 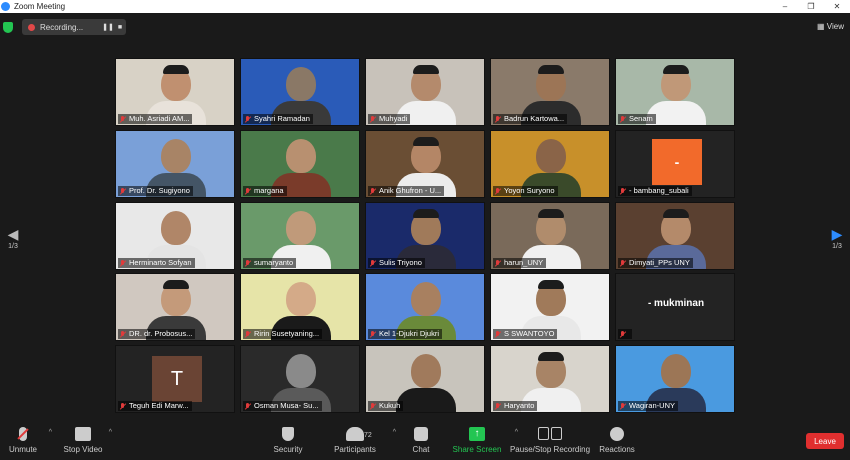 I want to click on participants-count: 72, so click(x=368, y=435).